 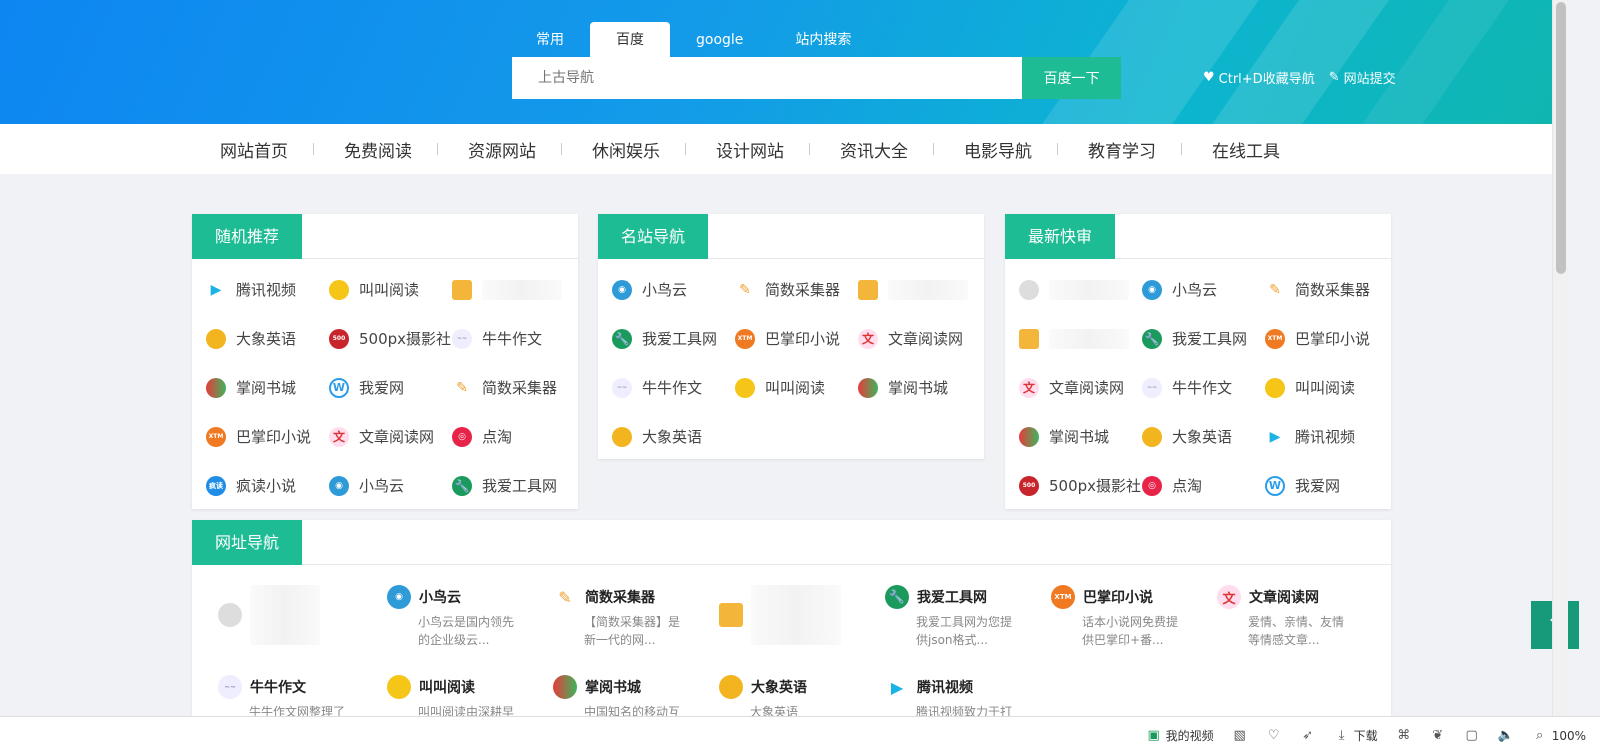 What do you see at coordinates (267, 485) in the screenshot?
I see `site-link: 疯读 疯读小说` at bounding box center [267, 485].